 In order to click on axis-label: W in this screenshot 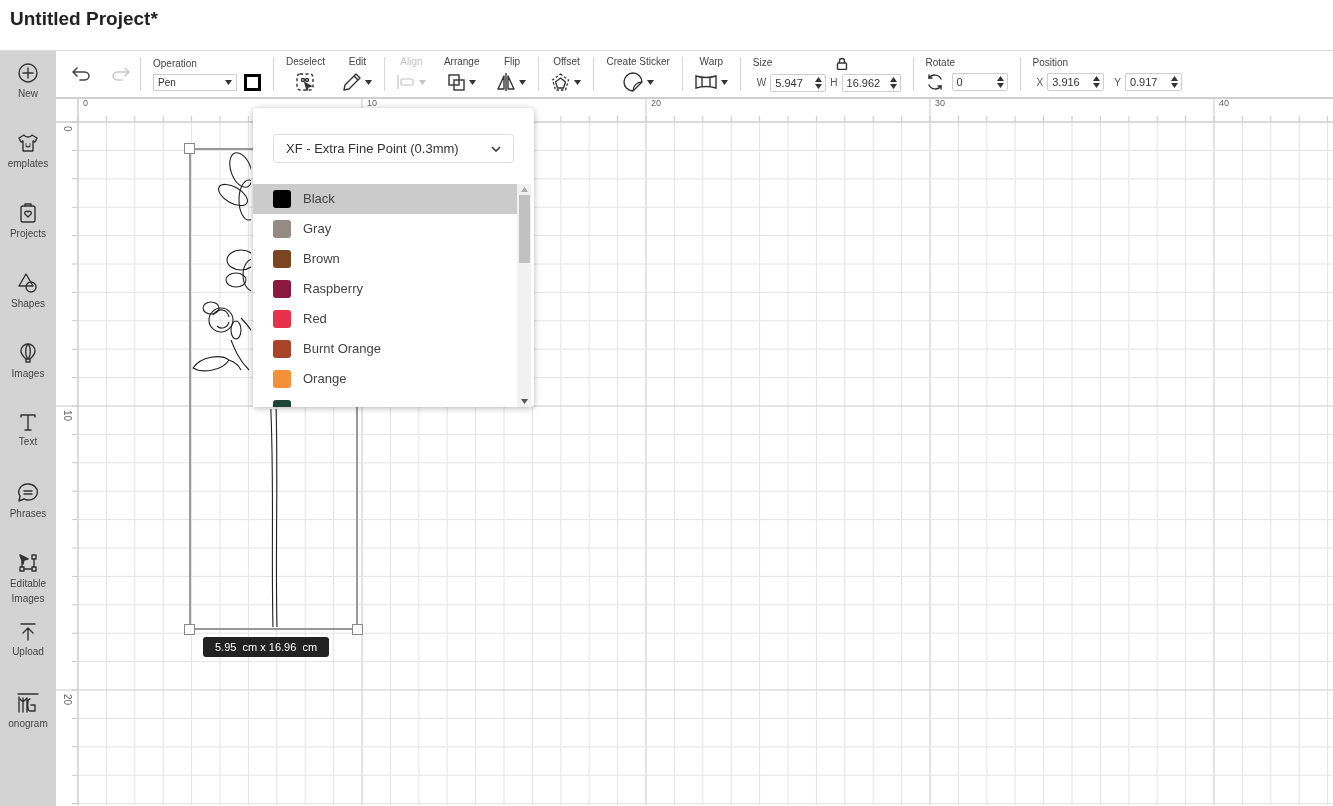, I will do `click(761, 83)`.